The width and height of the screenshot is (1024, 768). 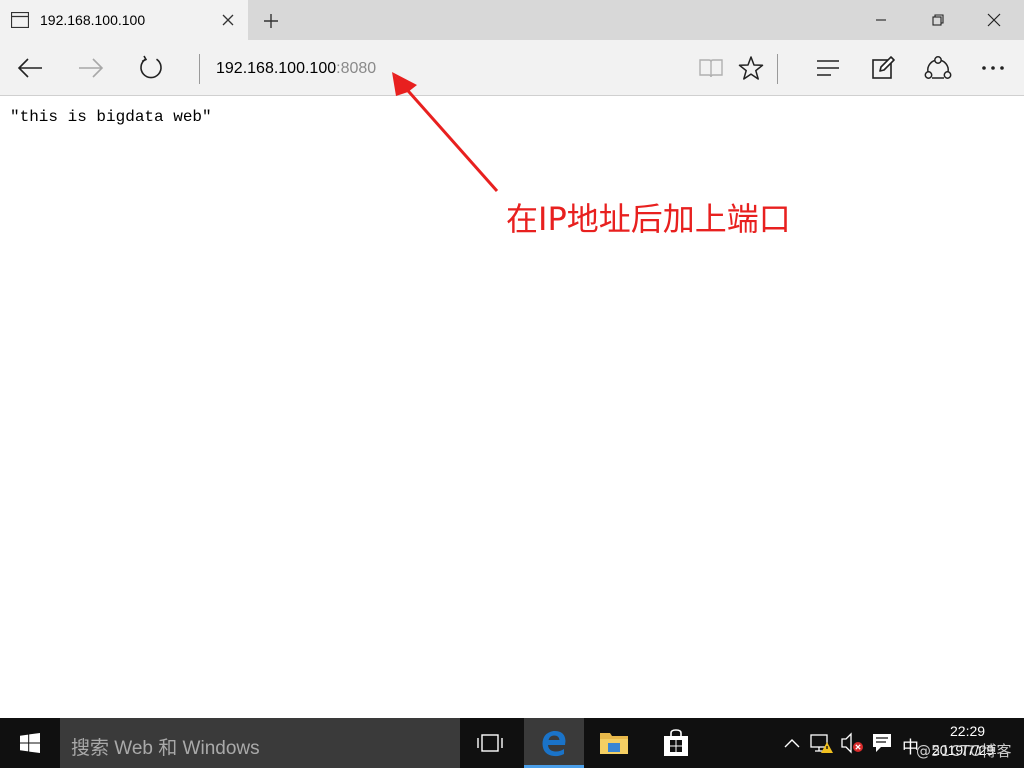 I want to click on navigation-bar: 192.168.100.100:8080, so click(x=512, y=68).